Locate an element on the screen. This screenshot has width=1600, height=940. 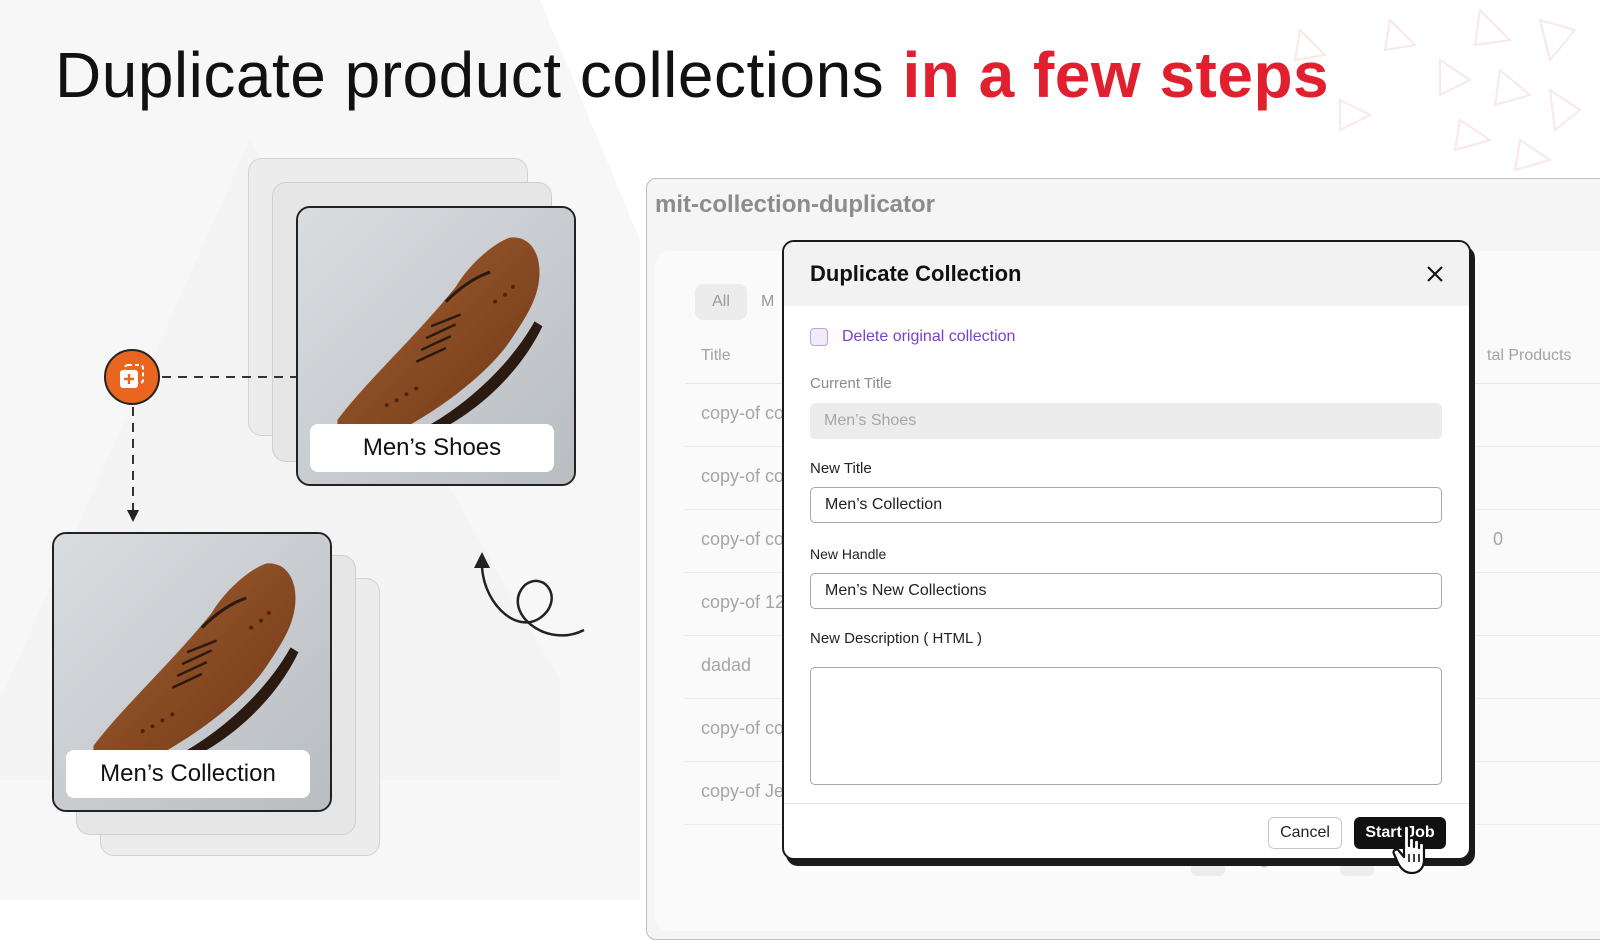
new-description-field is located at coordinates (1126, 726).